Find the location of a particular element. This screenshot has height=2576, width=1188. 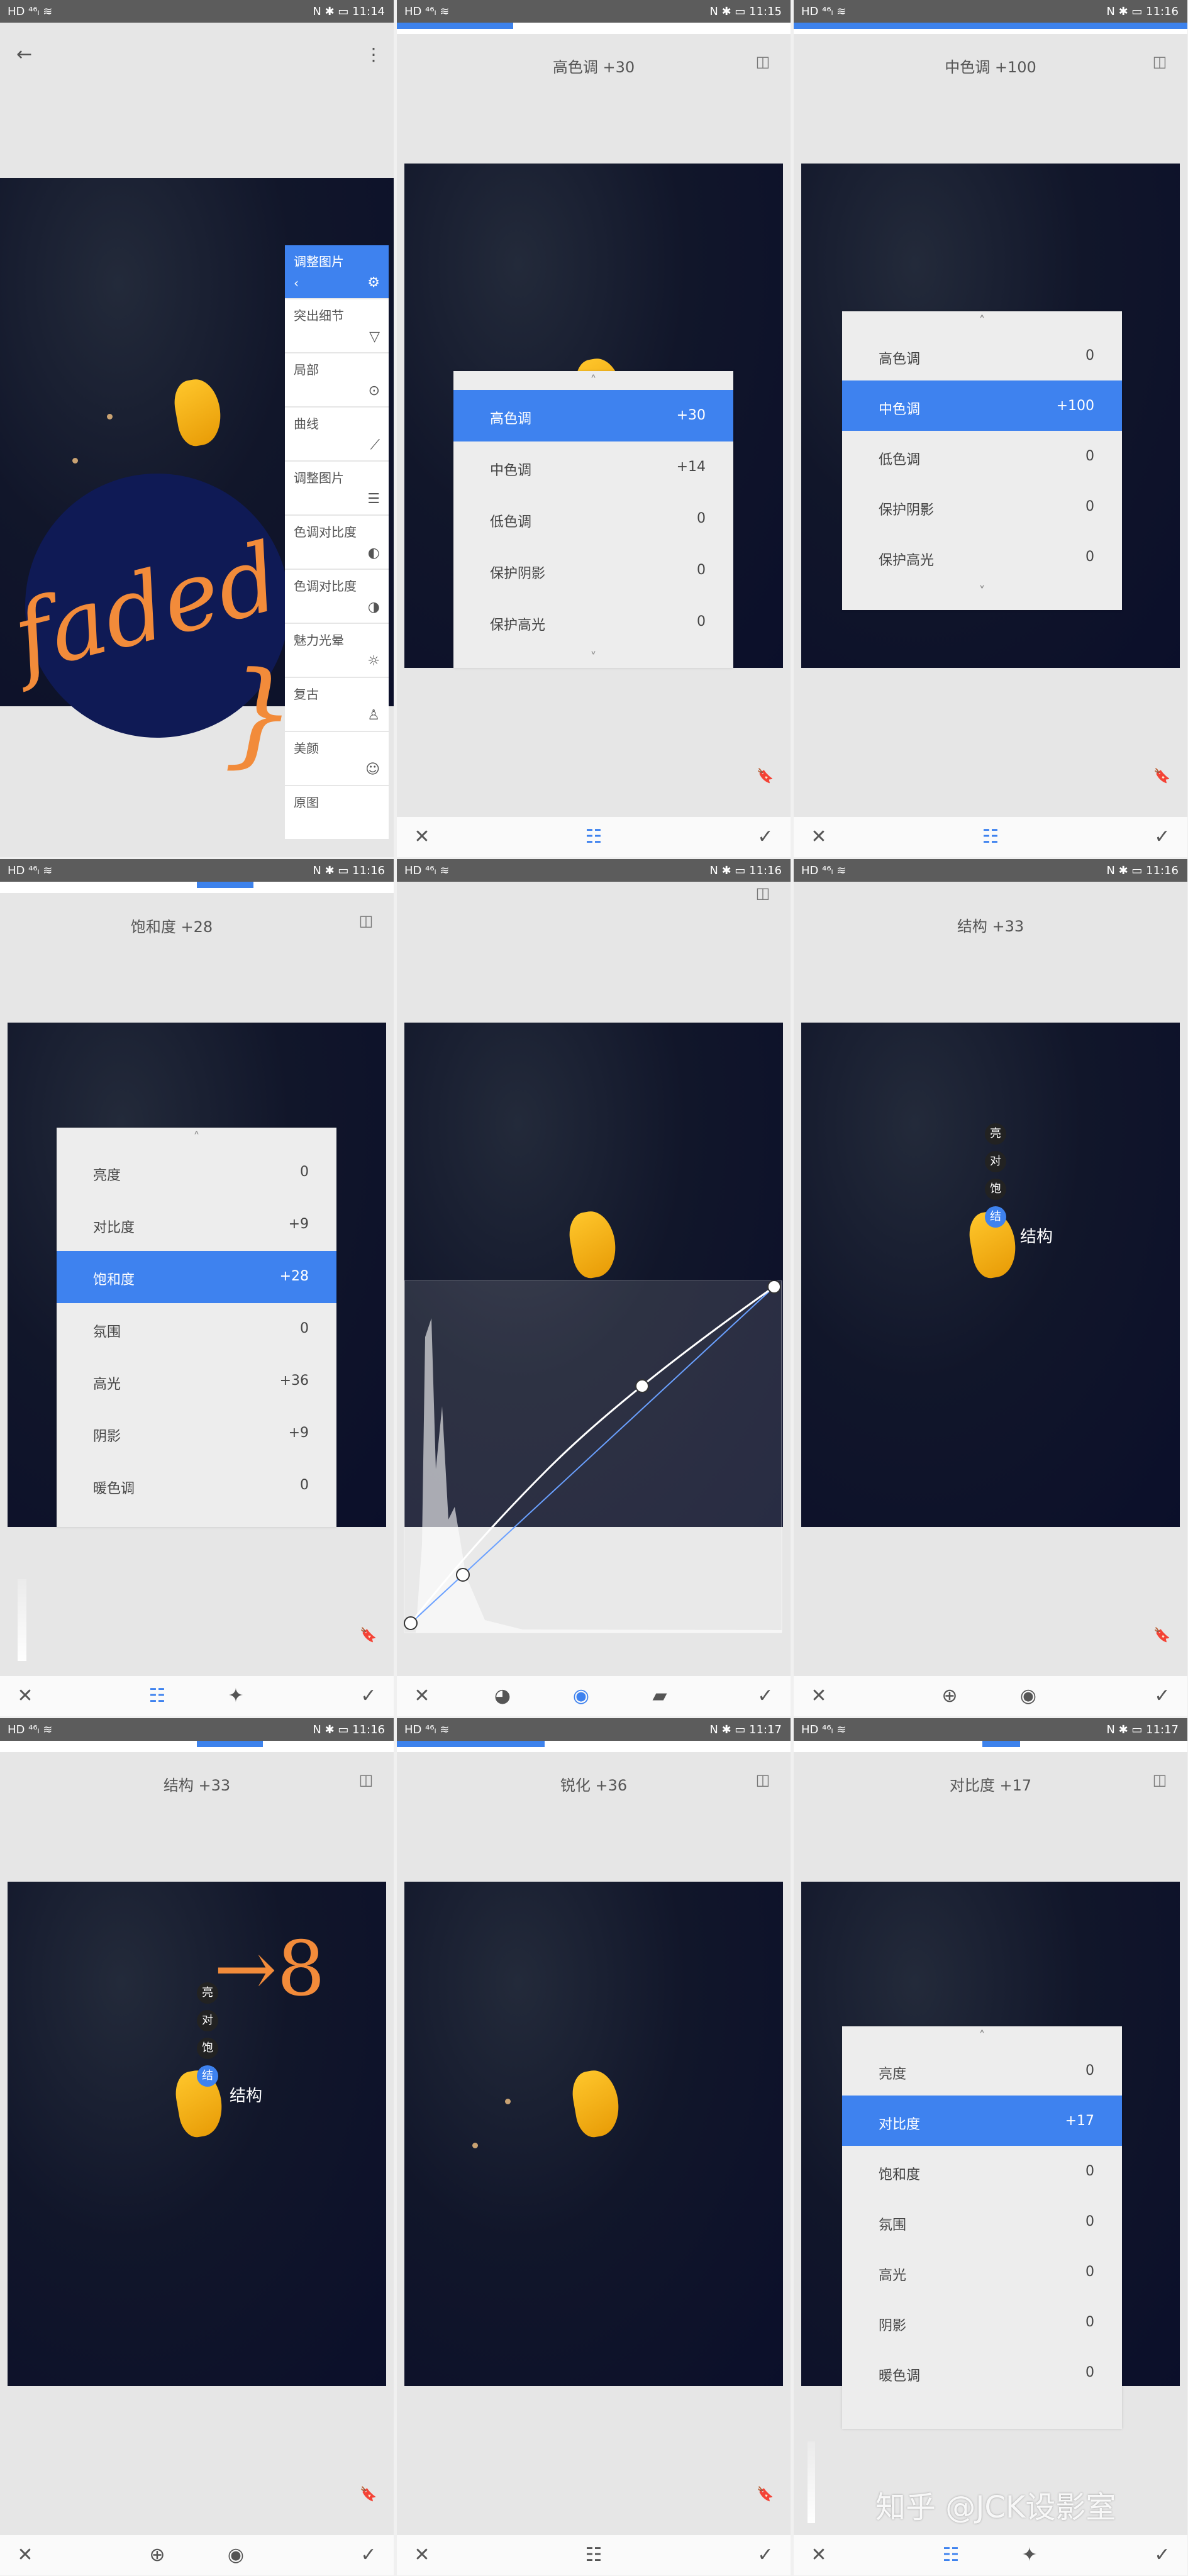

menu-row-midtones: 中色调 +14 is located at coordinates (593, 467).